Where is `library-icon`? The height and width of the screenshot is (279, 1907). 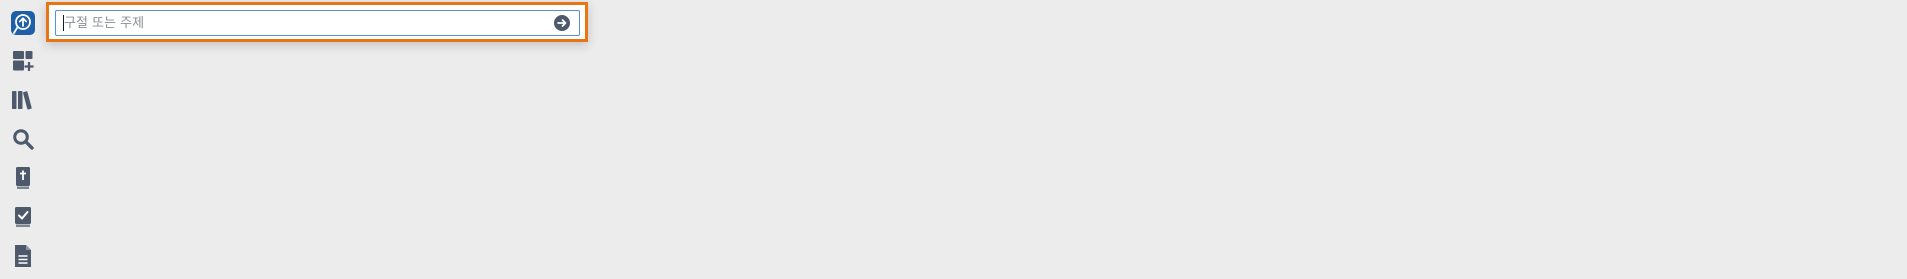
library-icon is located at coordinates (23, 100).